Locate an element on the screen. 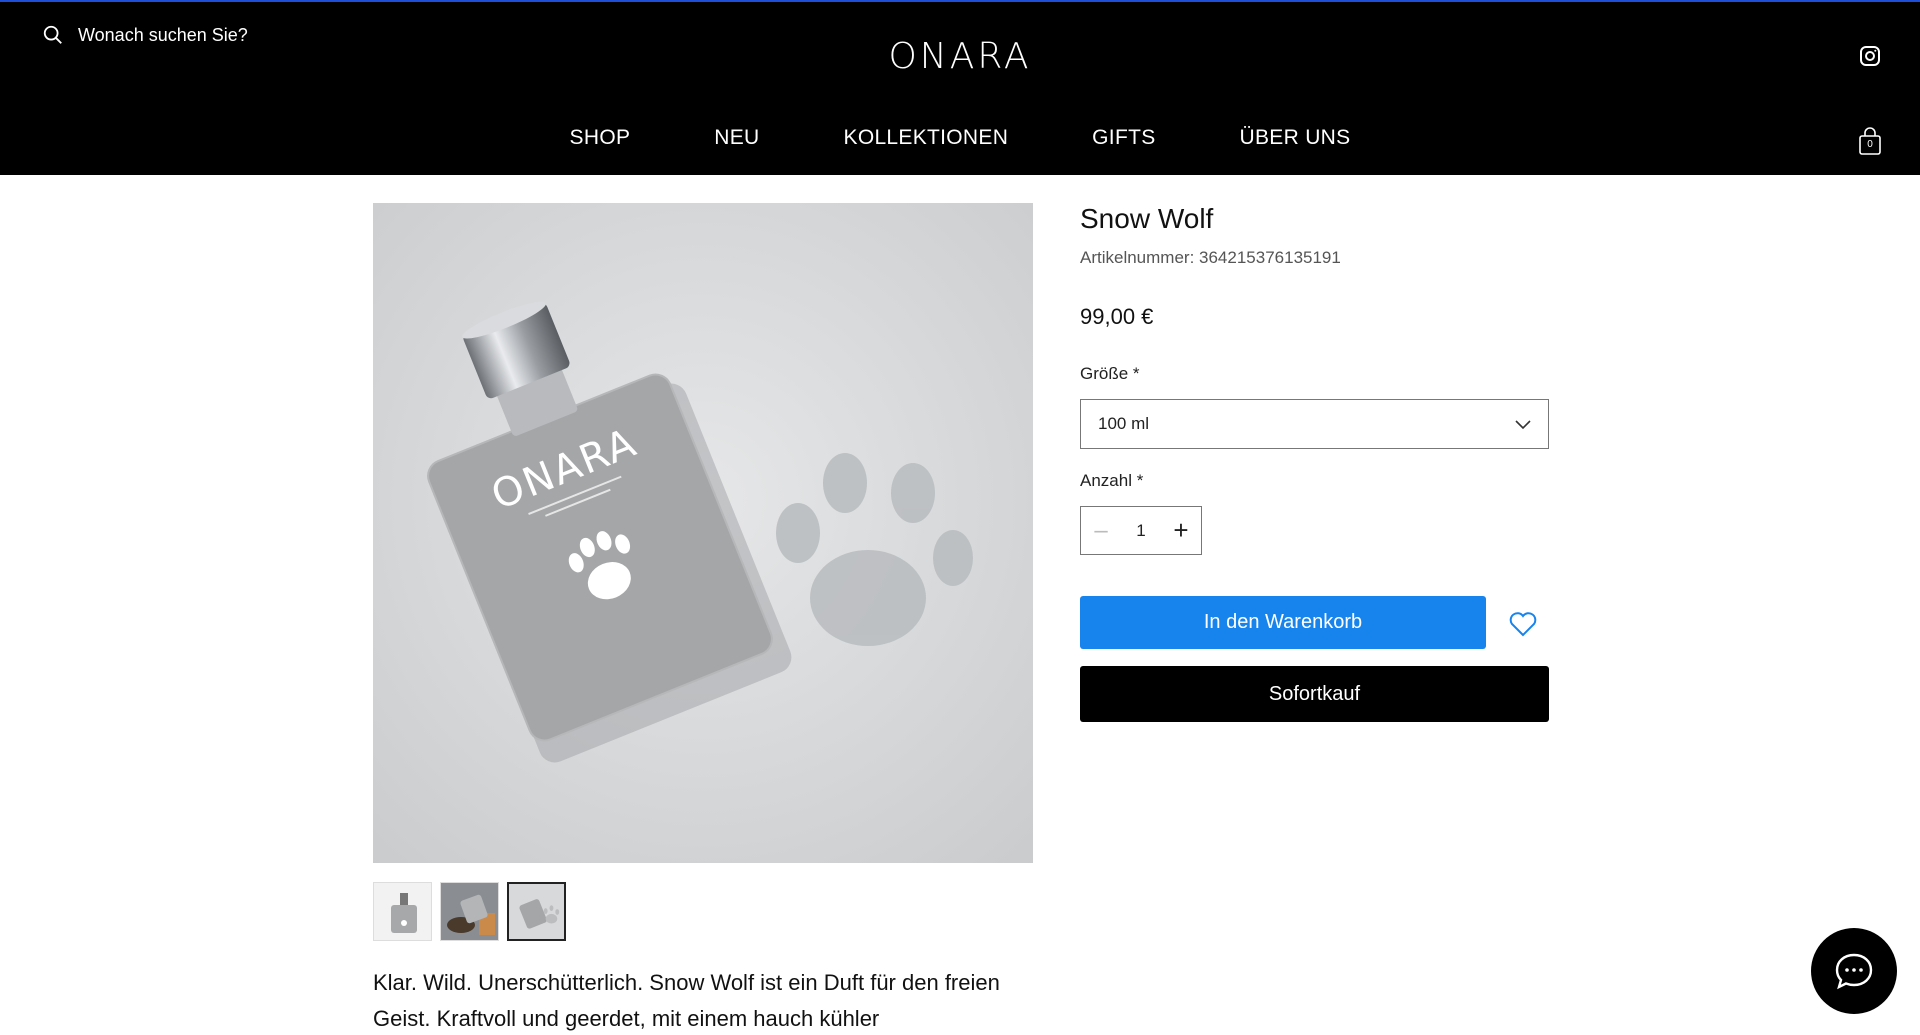 This screenshot has height=1035, width=1920. size-label: Größe * is located at coordinates (1110, 373).